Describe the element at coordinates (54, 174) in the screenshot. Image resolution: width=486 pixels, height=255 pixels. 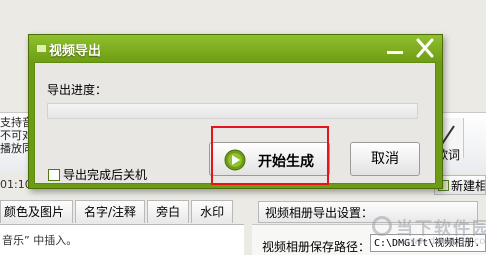
I see `shutdown-checkbox` at that location.